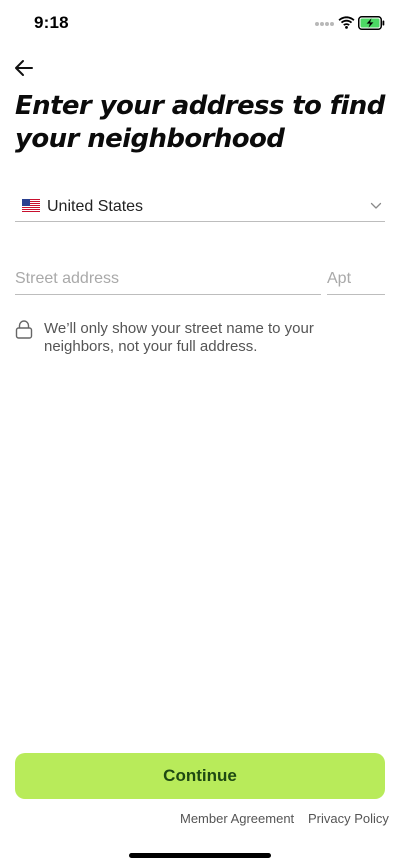 This screenshot has width=400, height=866. Describe the element at coordinates (51, 22) in the screenshot. I see `status-time: 9:18` at that location.